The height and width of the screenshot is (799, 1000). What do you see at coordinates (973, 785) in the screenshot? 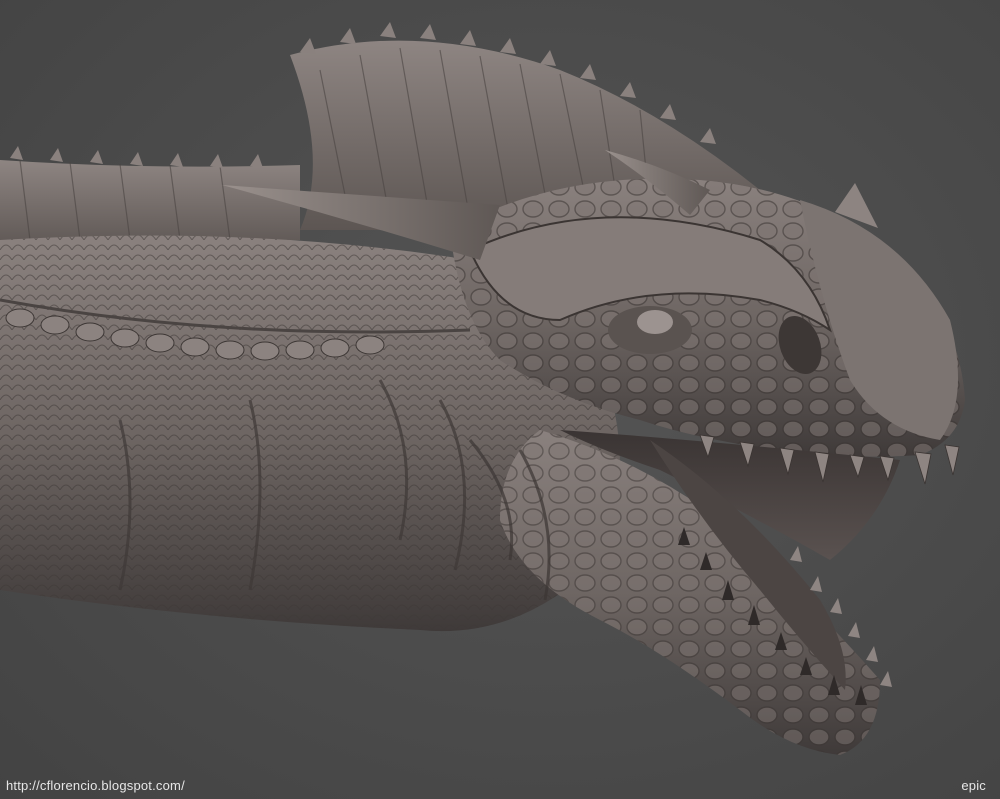
I see `caption-tag: epic` at bounding box center [973, 785].